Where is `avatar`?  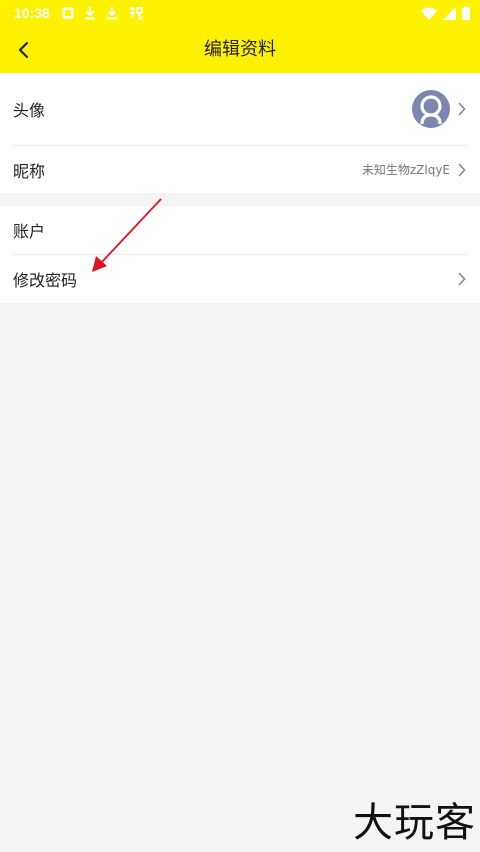
avatar is located at coordinates (431, 109).